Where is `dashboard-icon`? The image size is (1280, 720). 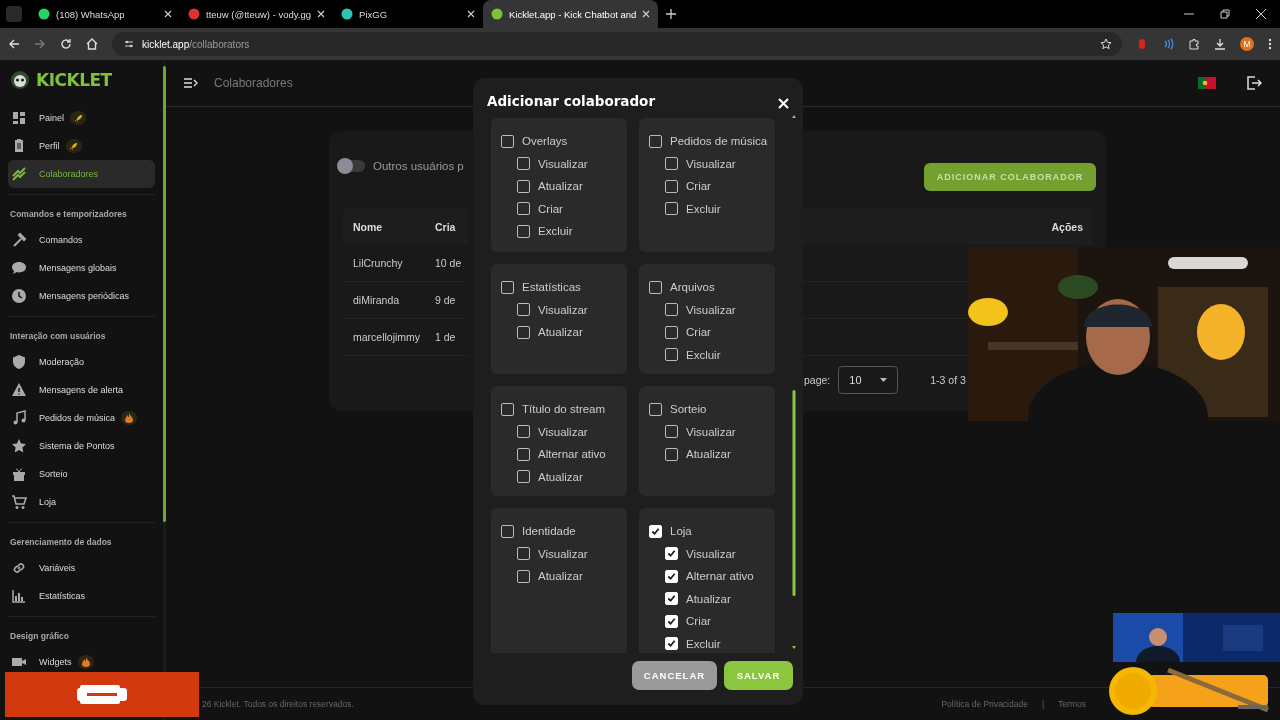
dashboard-icon is located at coordinates (19, 118).